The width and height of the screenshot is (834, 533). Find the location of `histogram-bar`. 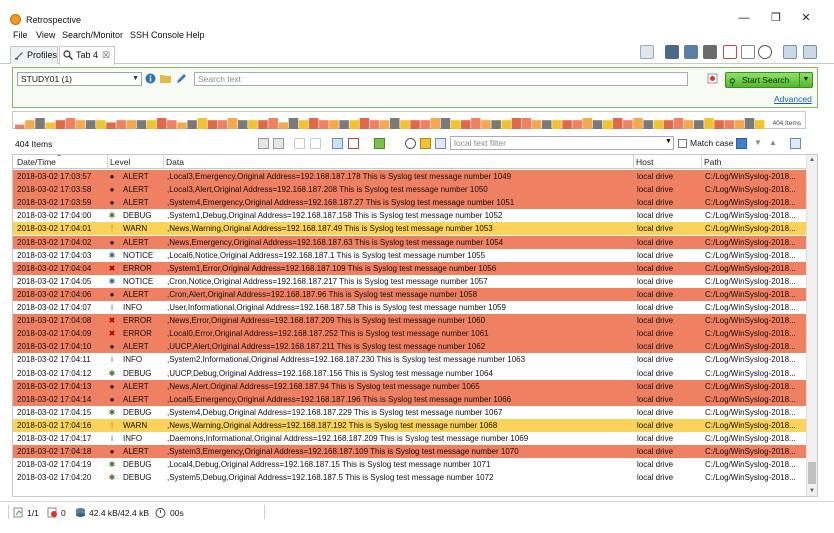

histogram-bar is located at coordinates (182, 125).